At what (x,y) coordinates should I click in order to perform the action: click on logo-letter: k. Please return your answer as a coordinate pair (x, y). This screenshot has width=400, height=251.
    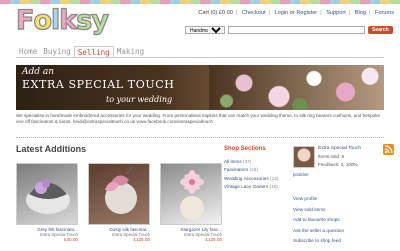
    Looking at the image, I should click on (68, 20).